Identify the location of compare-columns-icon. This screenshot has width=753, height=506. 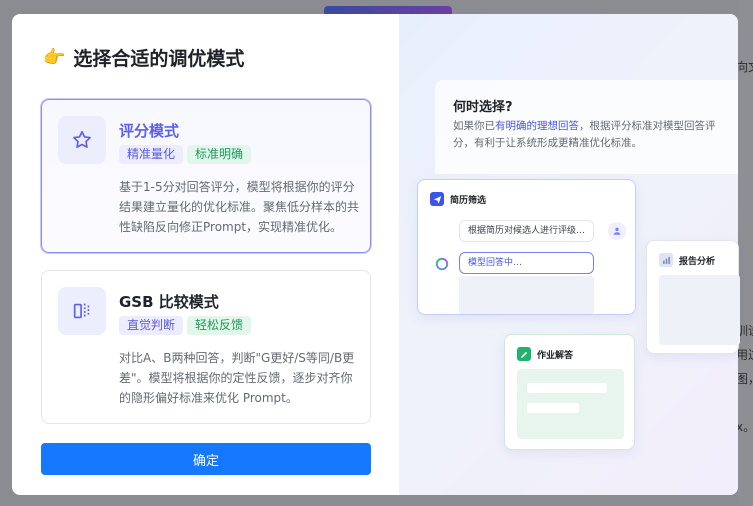
(82, 311).